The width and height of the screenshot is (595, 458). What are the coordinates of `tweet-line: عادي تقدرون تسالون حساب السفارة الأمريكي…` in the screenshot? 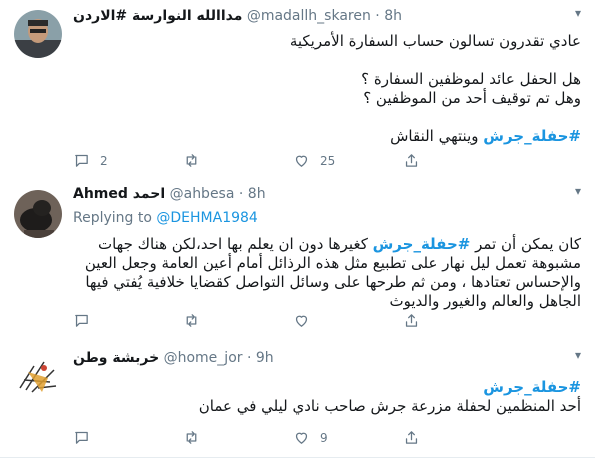 It's located at (435, 41).